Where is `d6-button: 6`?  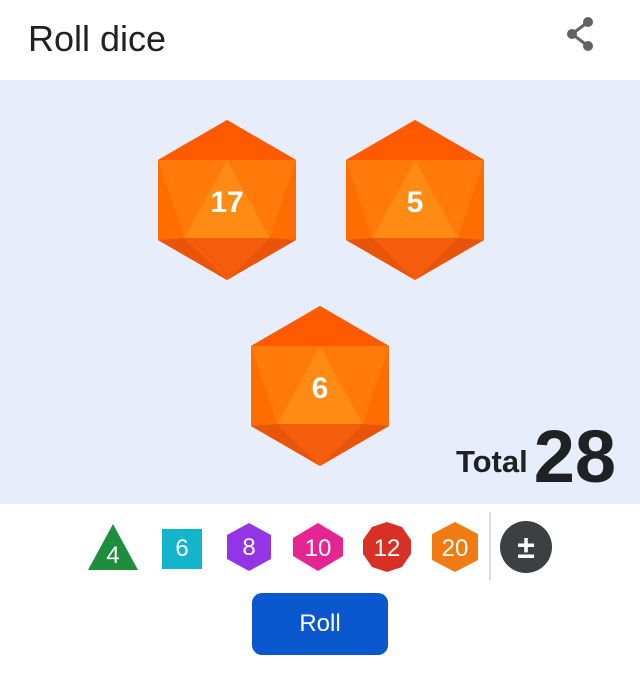 d6-button: 6 is located at coordinates (182, 547).